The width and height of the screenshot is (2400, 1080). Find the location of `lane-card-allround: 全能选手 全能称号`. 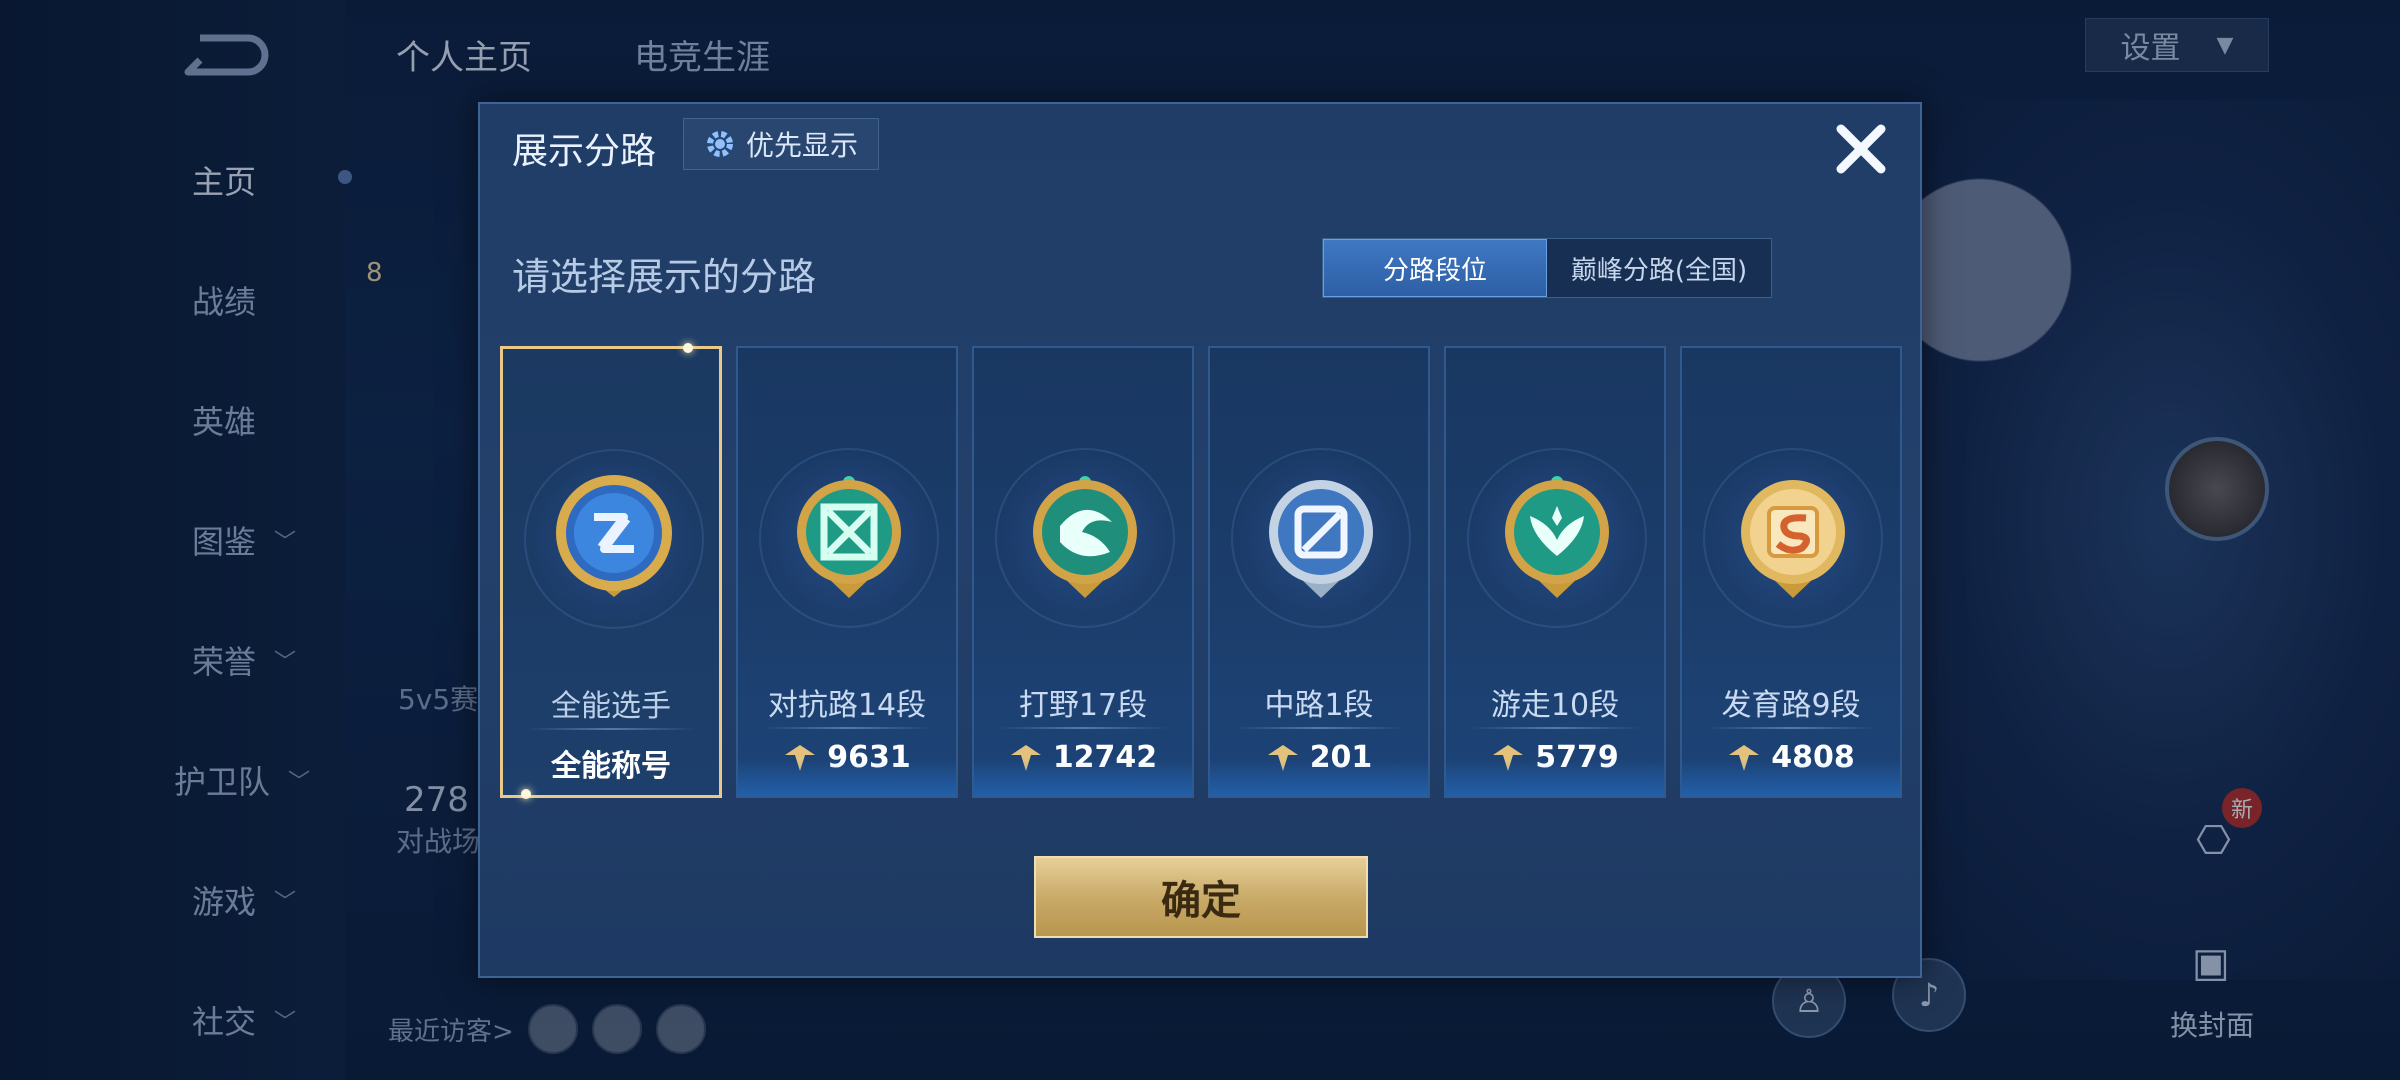

lane-card-allround: 全能选手 全能称号 is located at coordinates (611, 571).